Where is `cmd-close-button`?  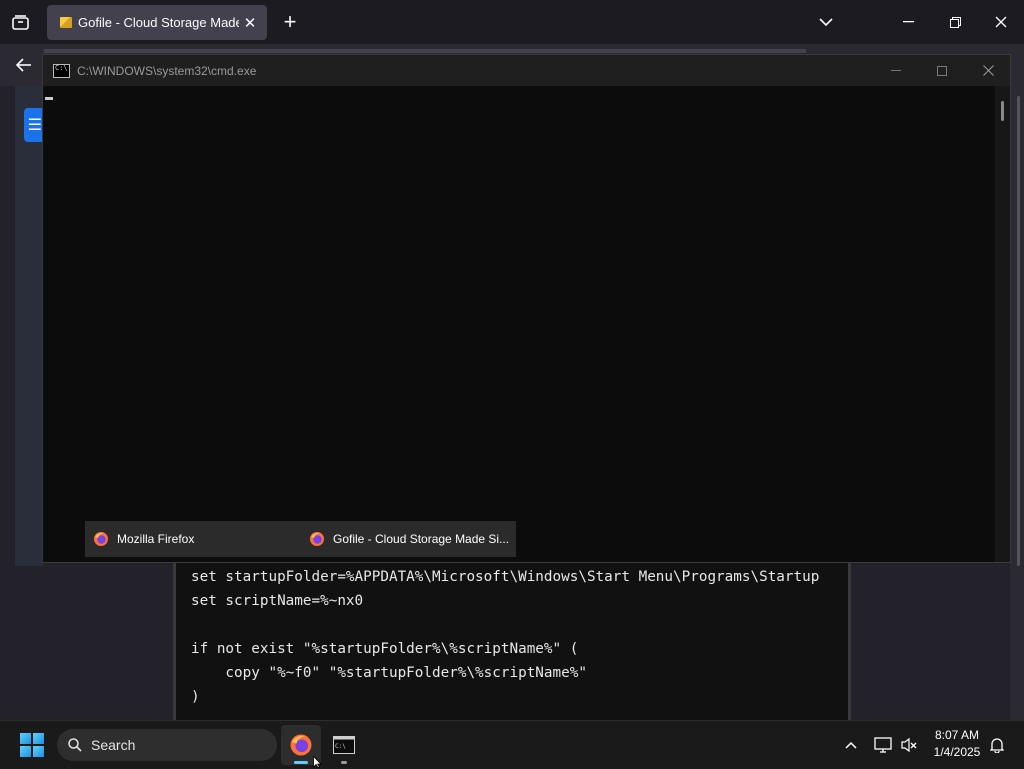
cmd-close-button is located at coordinates (988, 70).